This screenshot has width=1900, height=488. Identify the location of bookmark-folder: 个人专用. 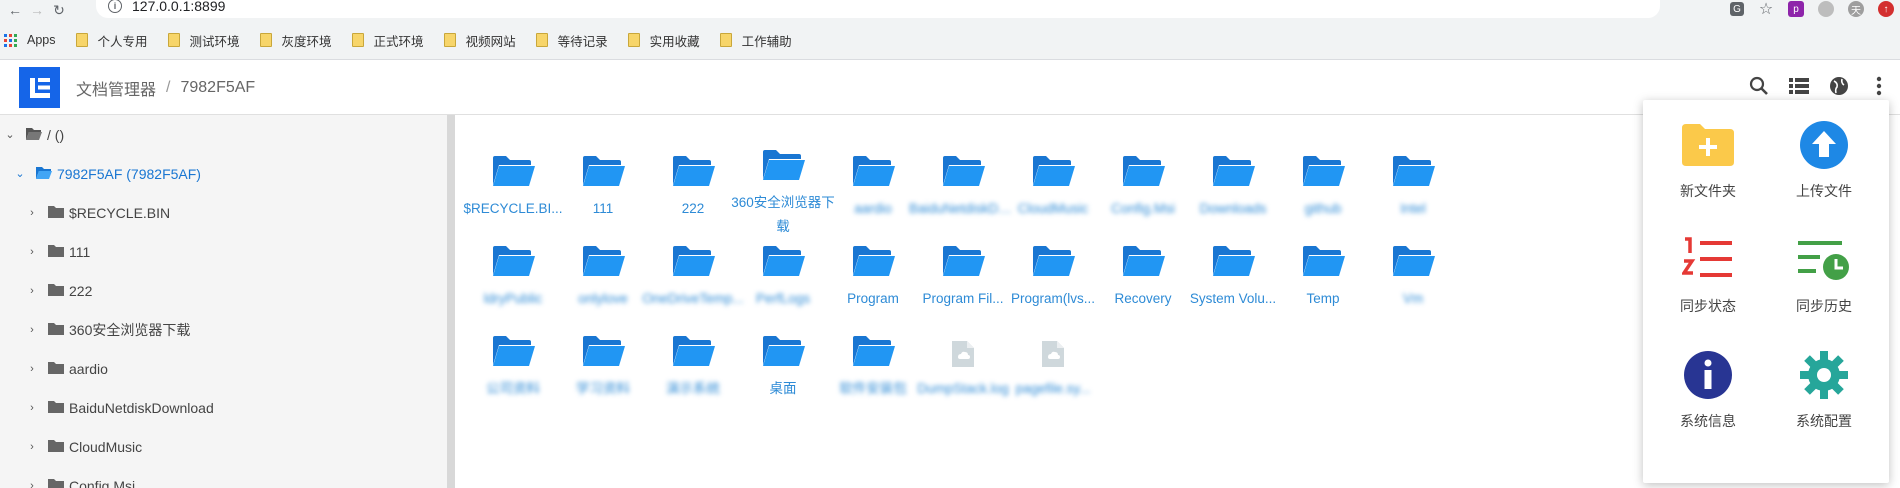
(111, 40).